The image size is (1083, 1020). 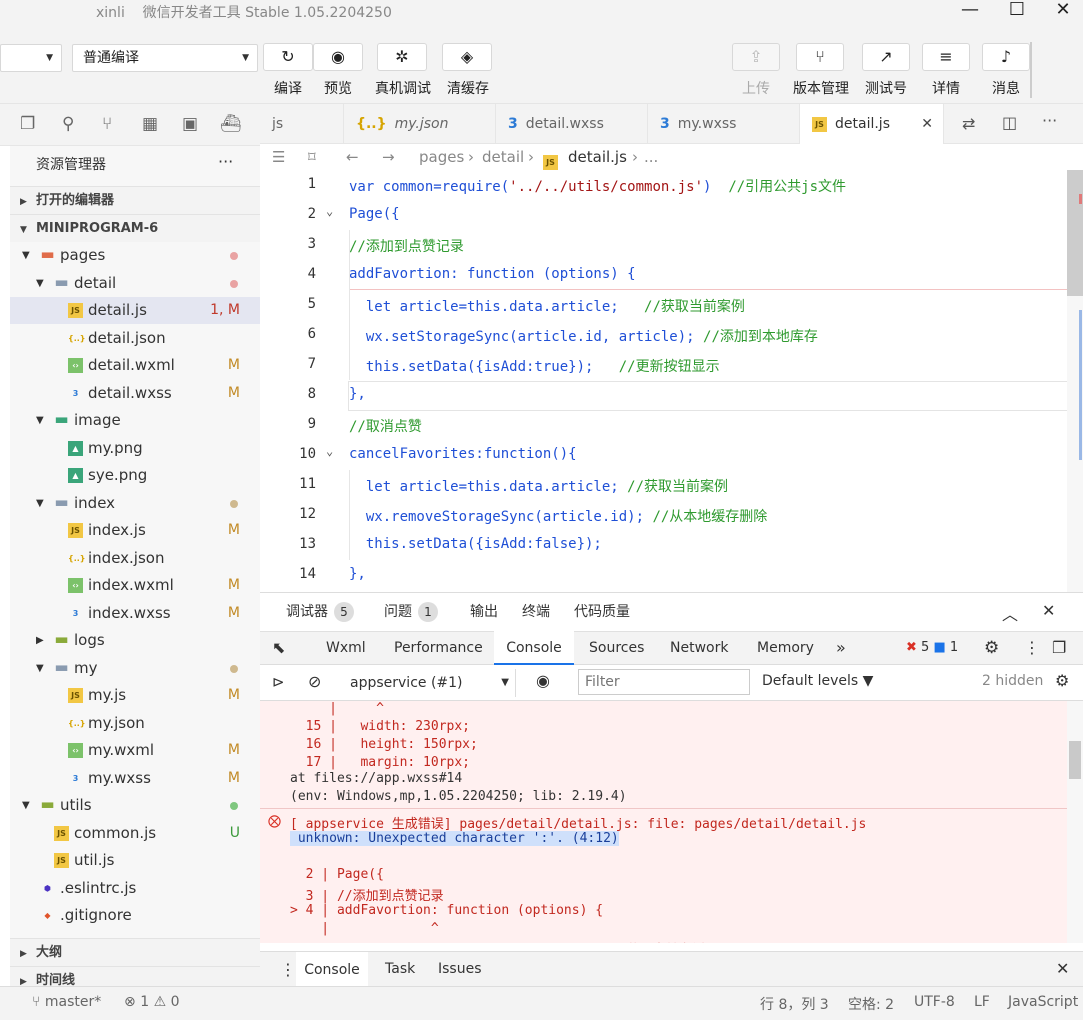 I want to click on editor-scrollbar, so click(x=1075, y=381).